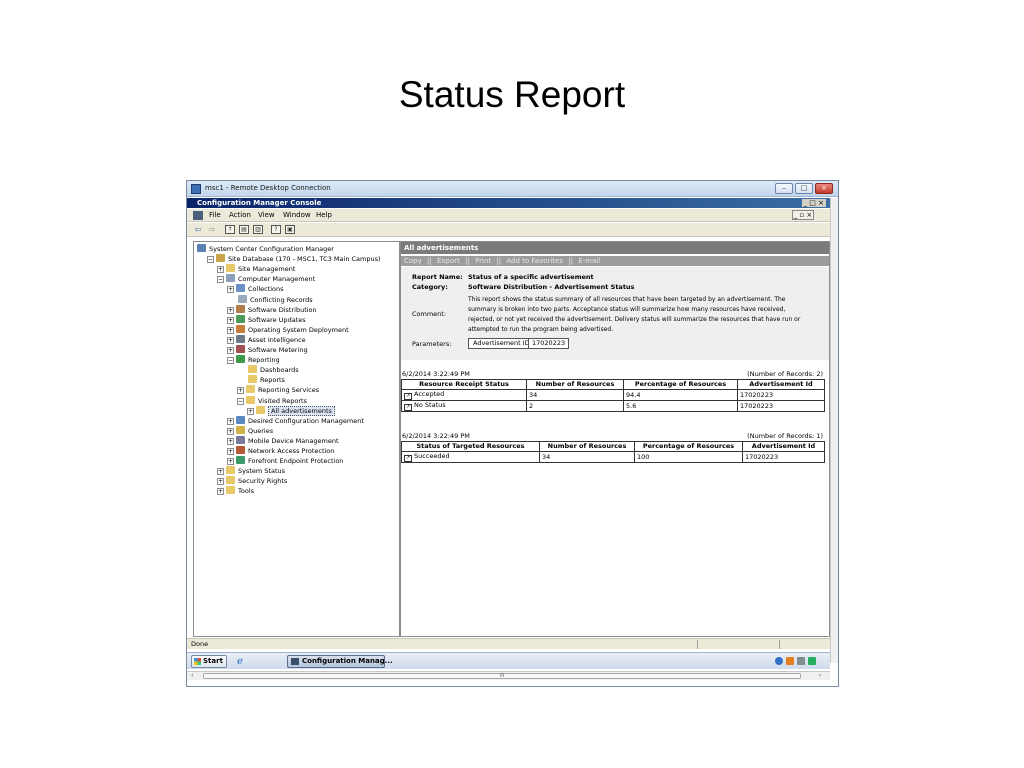 The height and width of the screenshot is (768, 1024). I want to click on network-tray-icon, so click(801, 661).